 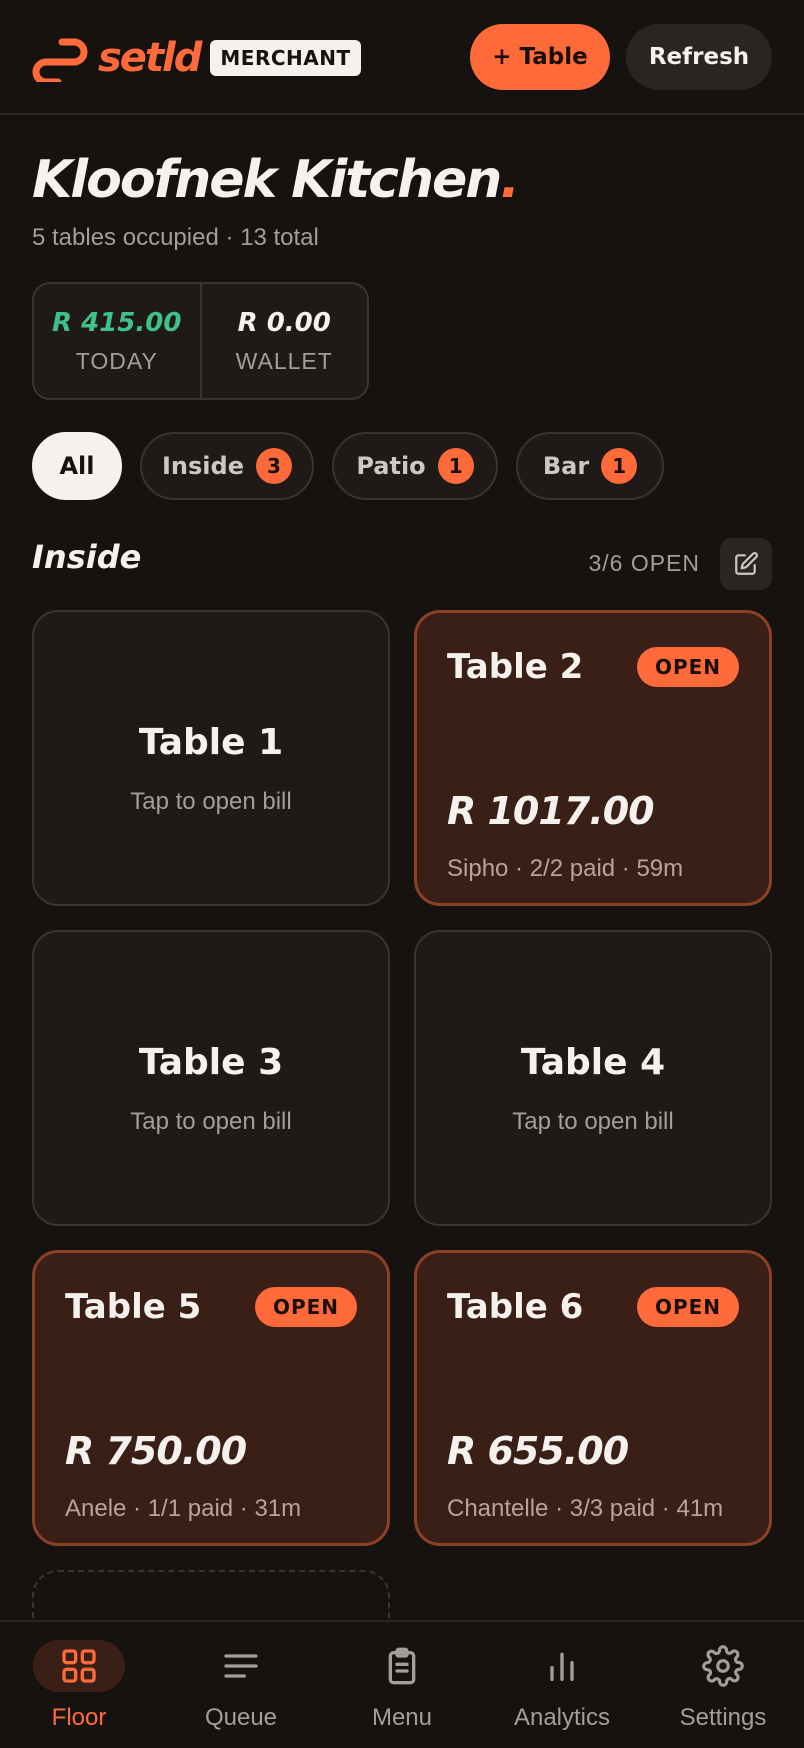 I want to click on restaurant-name: Kloofnek Kitchen, so click(x=267, y=180).